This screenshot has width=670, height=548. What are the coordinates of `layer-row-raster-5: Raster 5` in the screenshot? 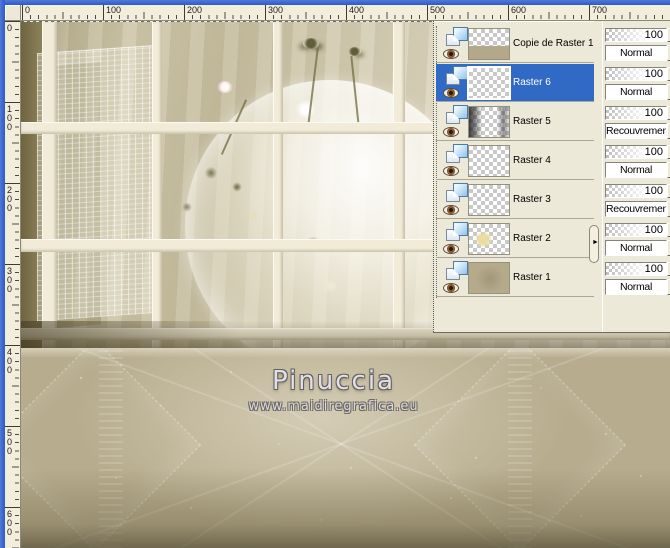 It's located at (515, 122).